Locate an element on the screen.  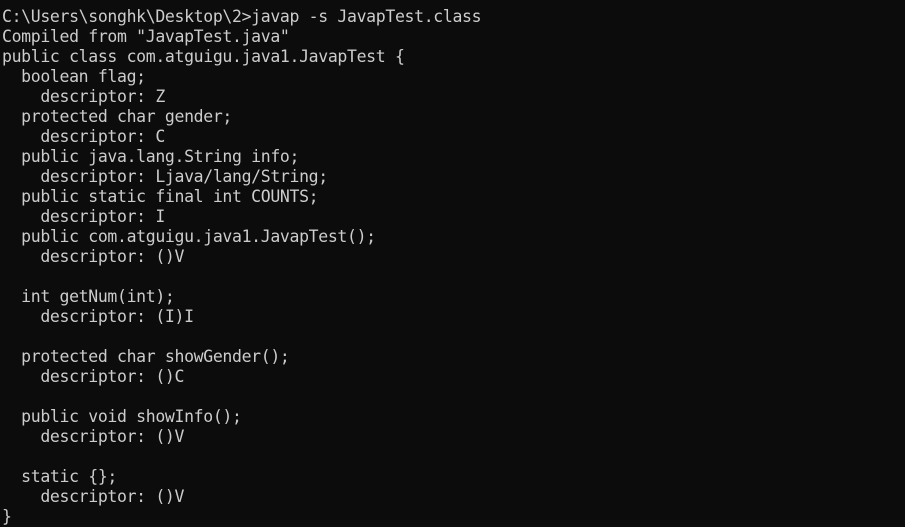
output-line-static-initializer: static {}; is located at coordinates (60, 476).